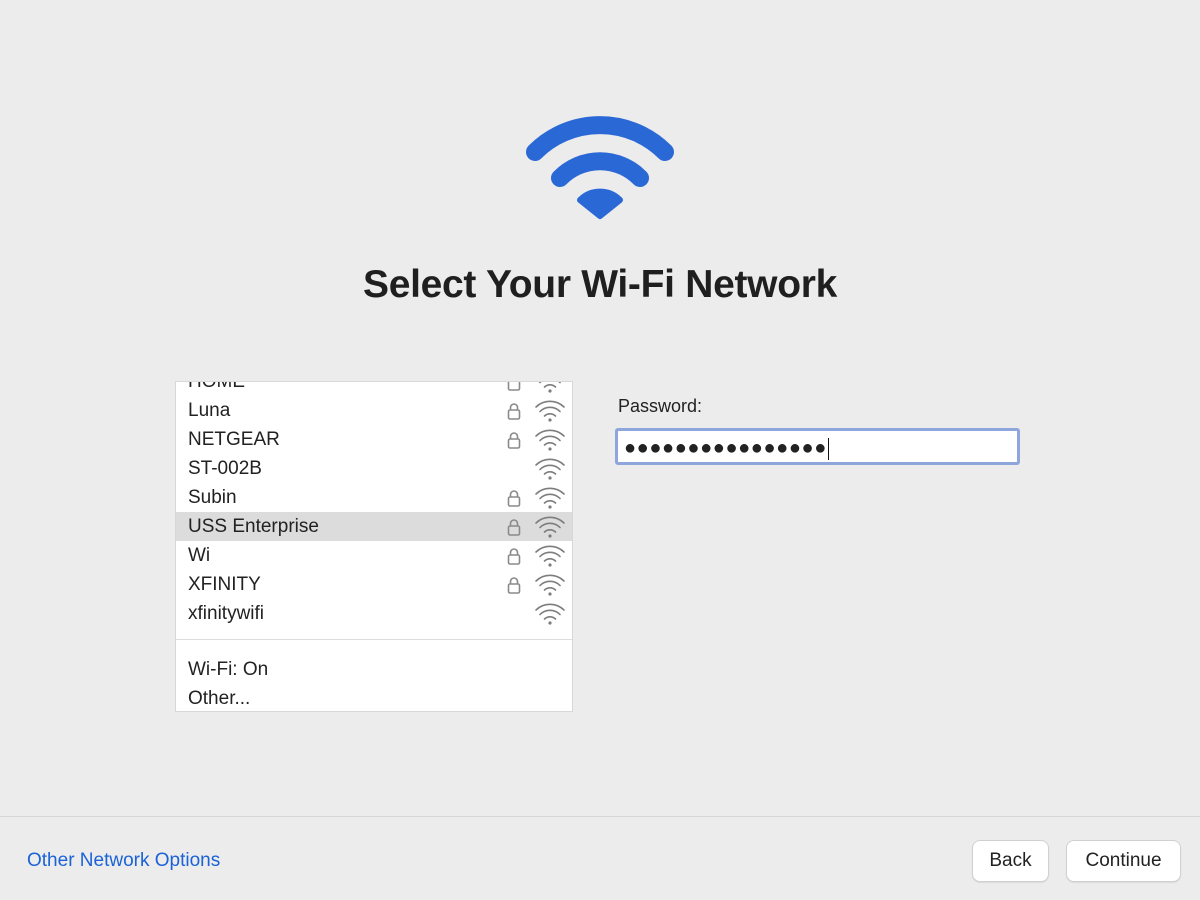 The height and width of the screenshot is (900, 1200). What do you see at coordinates (600, 816) in the screenshot?
I see `bottom-divider` at bounding box center [600, 816].